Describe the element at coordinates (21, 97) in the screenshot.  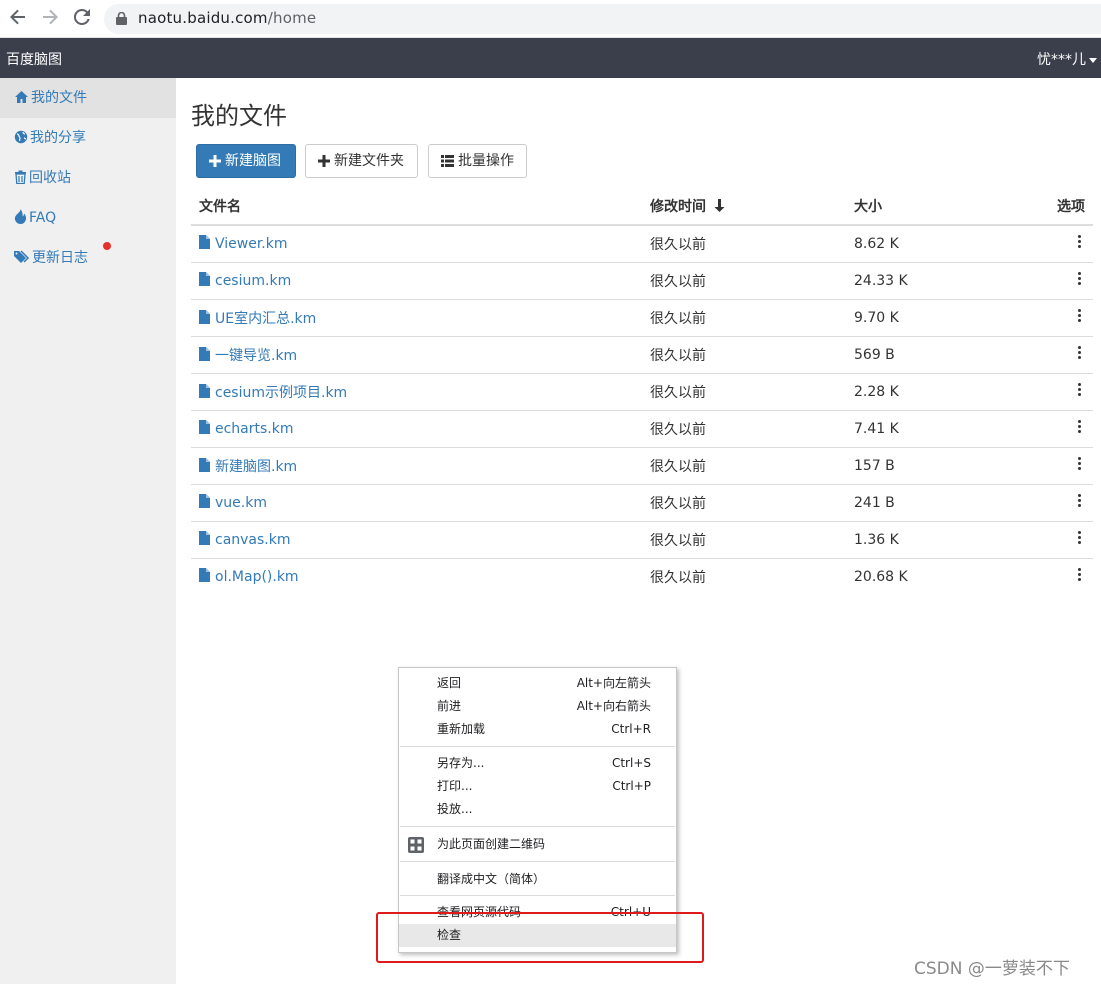
I see `home-icon` at that location.